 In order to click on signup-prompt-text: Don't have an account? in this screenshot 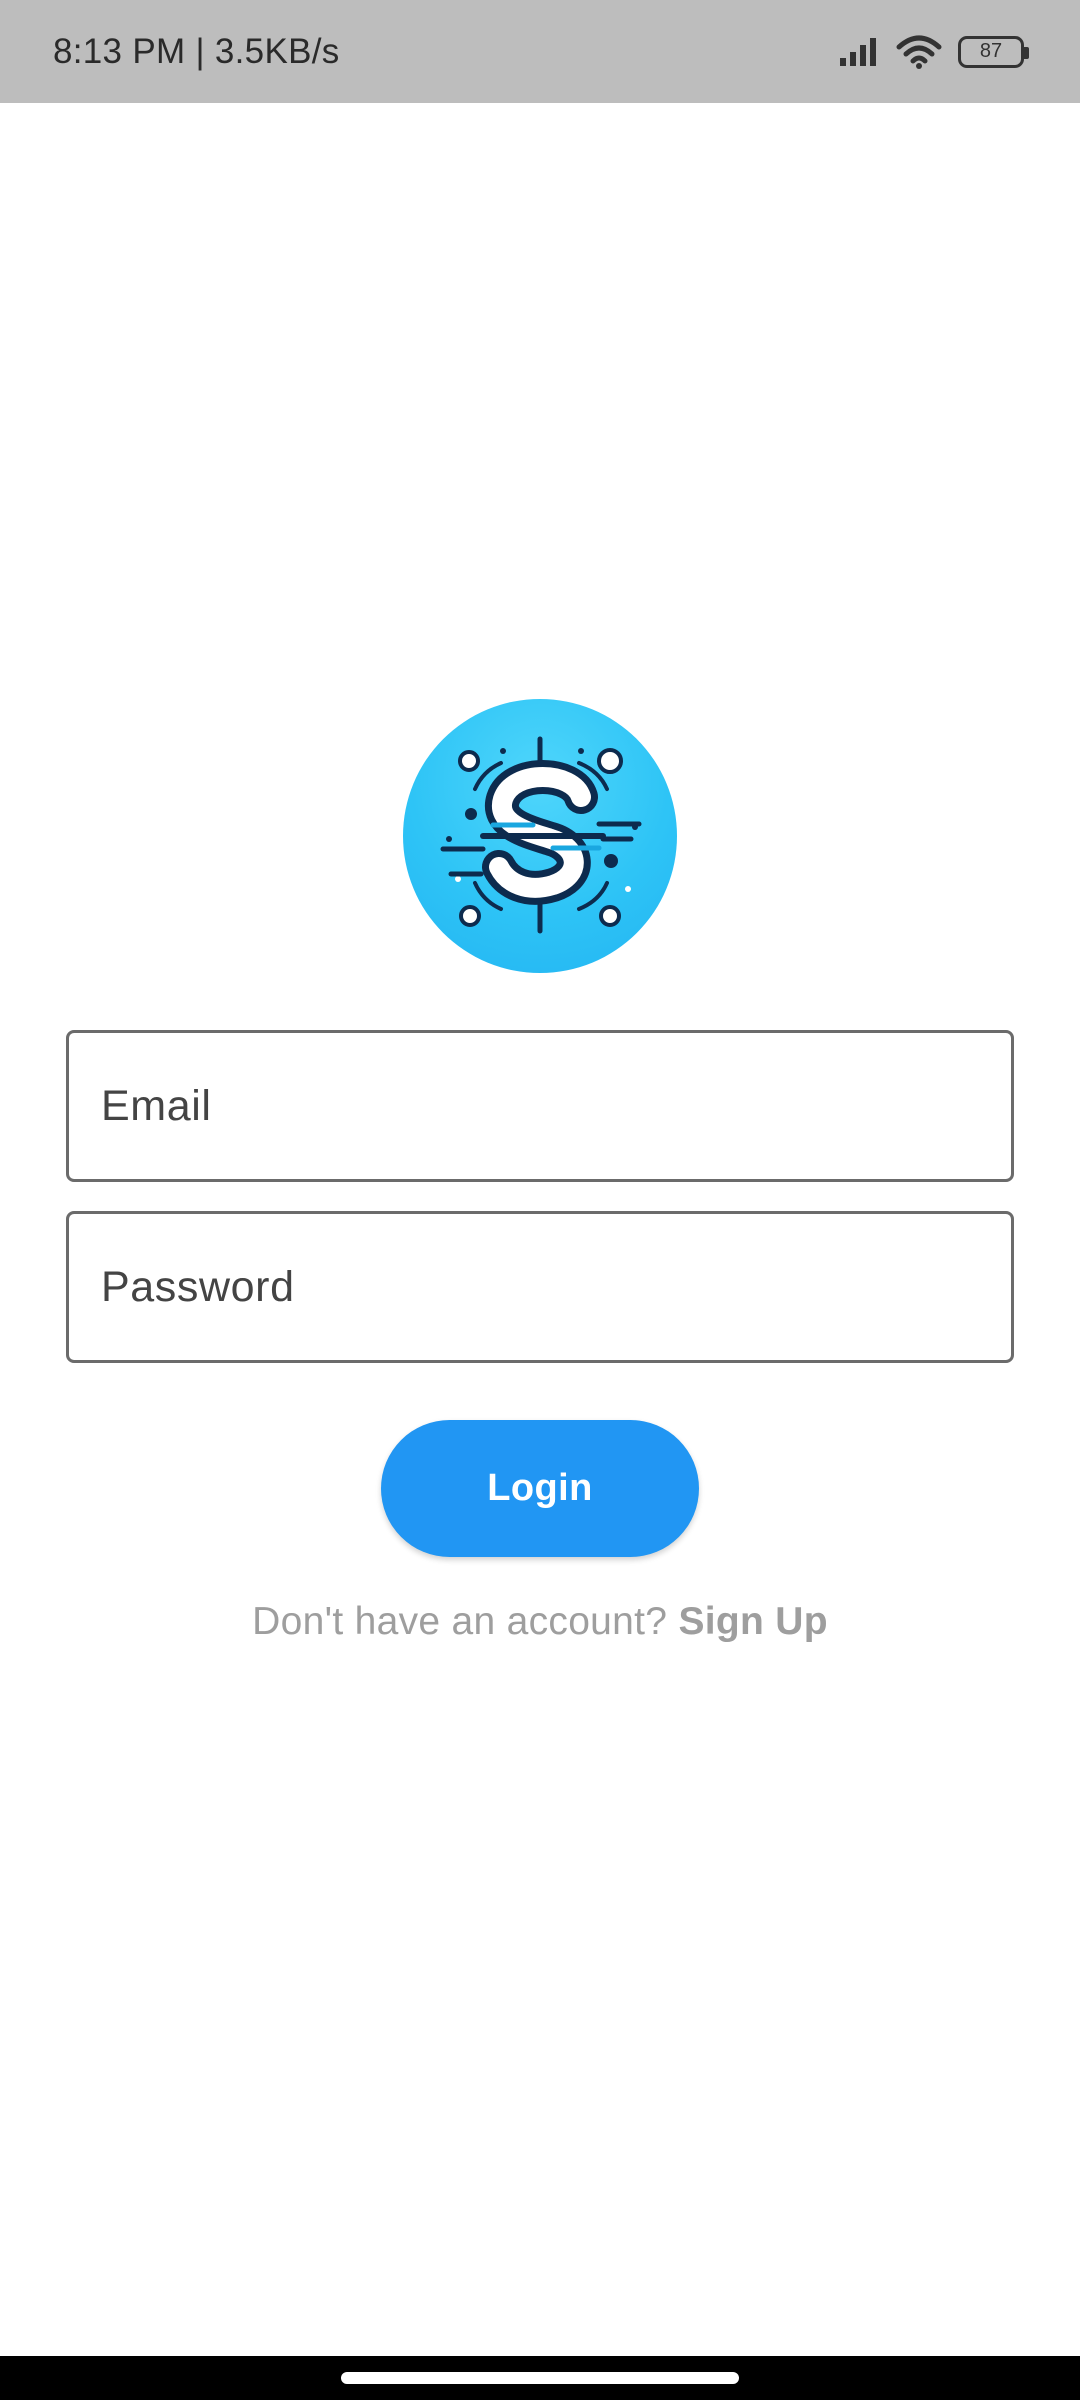, I will do `click(465, 1621)`.